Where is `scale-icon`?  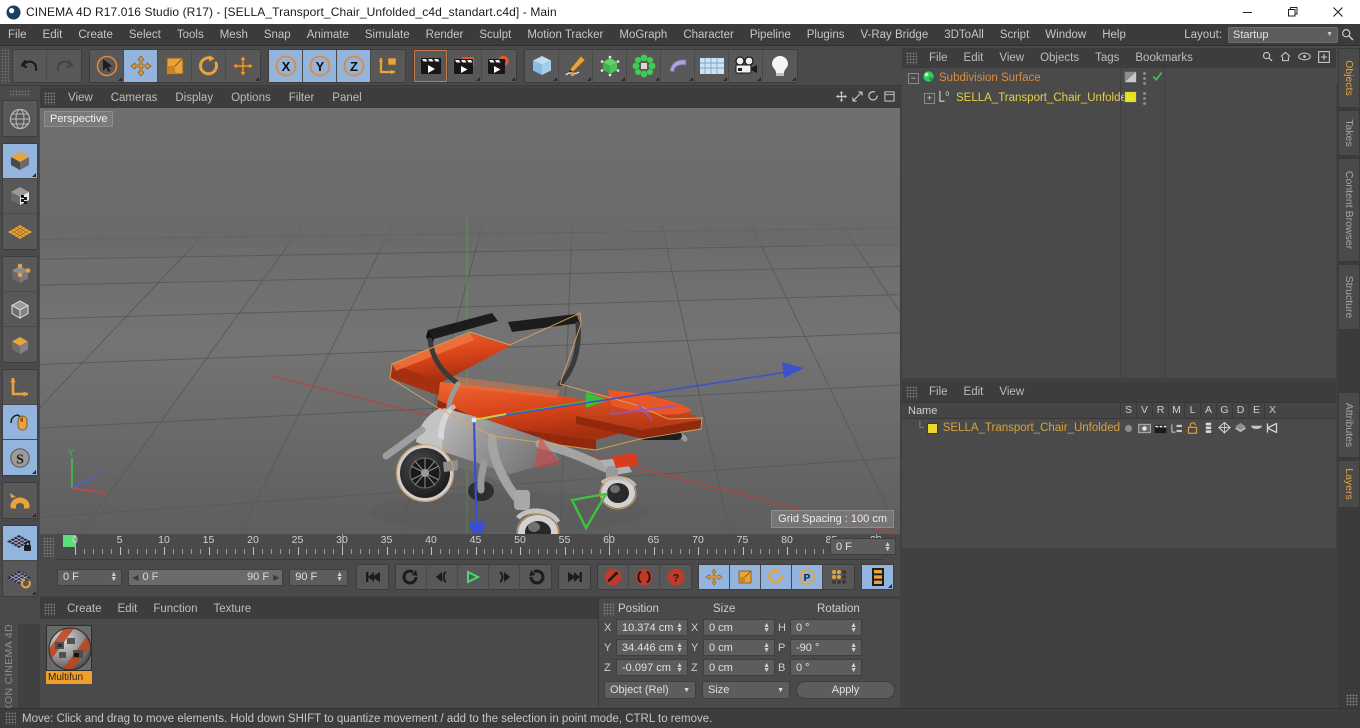 scale-icon is located at coordinates (175, 65).